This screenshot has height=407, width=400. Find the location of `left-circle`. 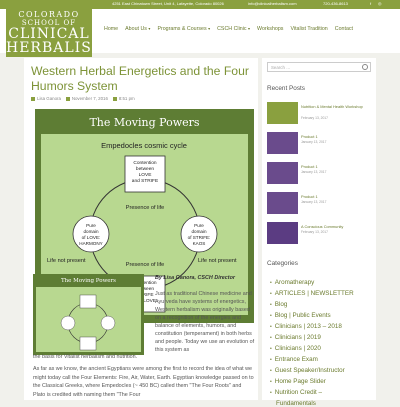

left-circle is located at coordinates (91, 234).